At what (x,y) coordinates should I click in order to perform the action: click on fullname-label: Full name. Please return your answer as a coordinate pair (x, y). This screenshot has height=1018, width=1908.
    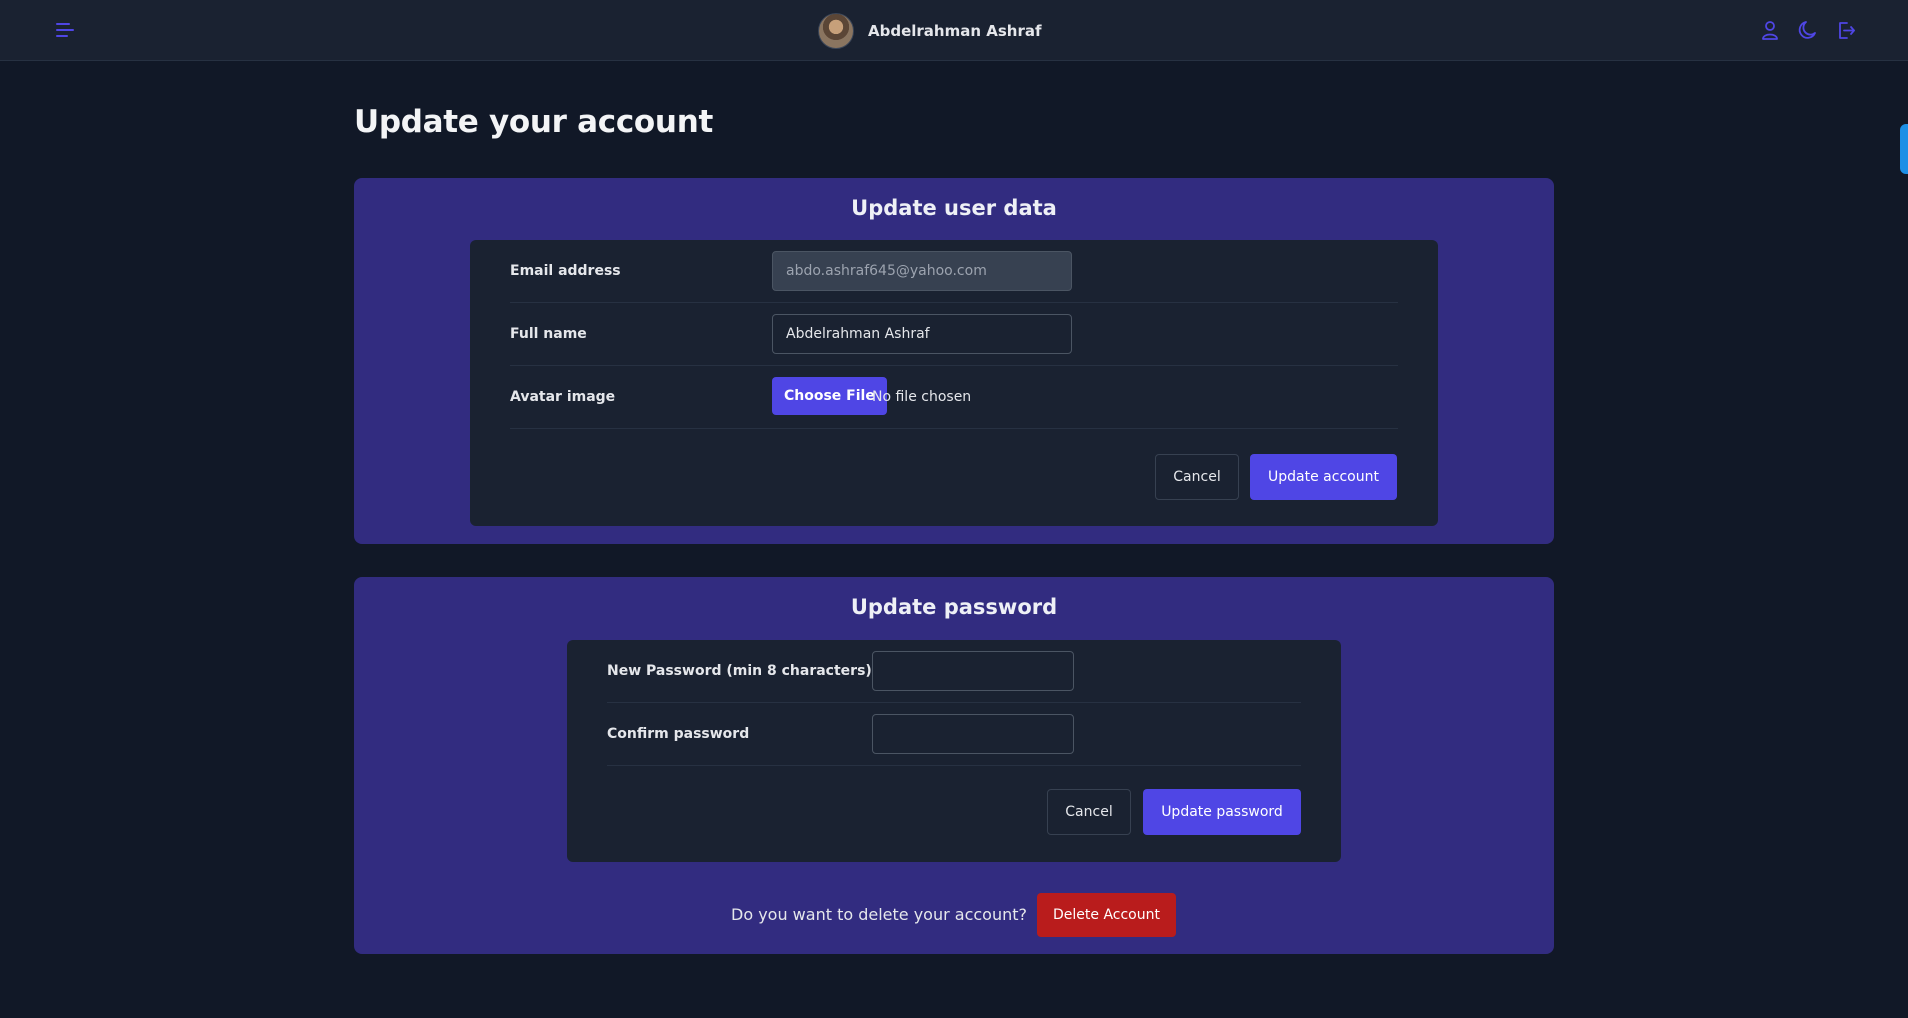
    Looking at the image, I should click on (548, 334).